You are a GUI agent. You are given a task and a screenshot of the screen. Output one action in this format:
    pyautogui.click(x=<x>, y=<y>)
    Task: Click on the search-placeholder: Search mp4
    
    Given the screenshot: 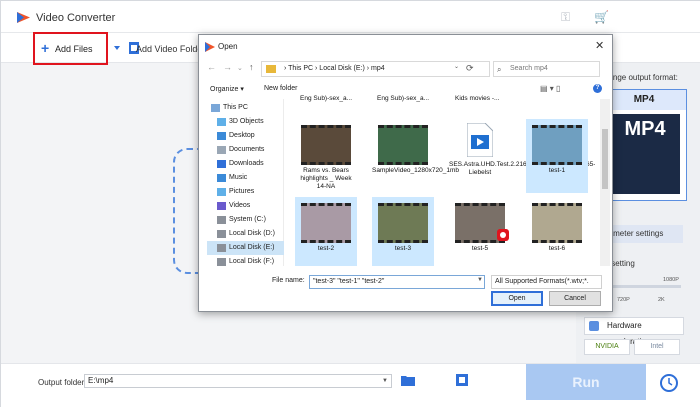 What is the action you would take?
    pyautogui.click(x=529, y=68)
    